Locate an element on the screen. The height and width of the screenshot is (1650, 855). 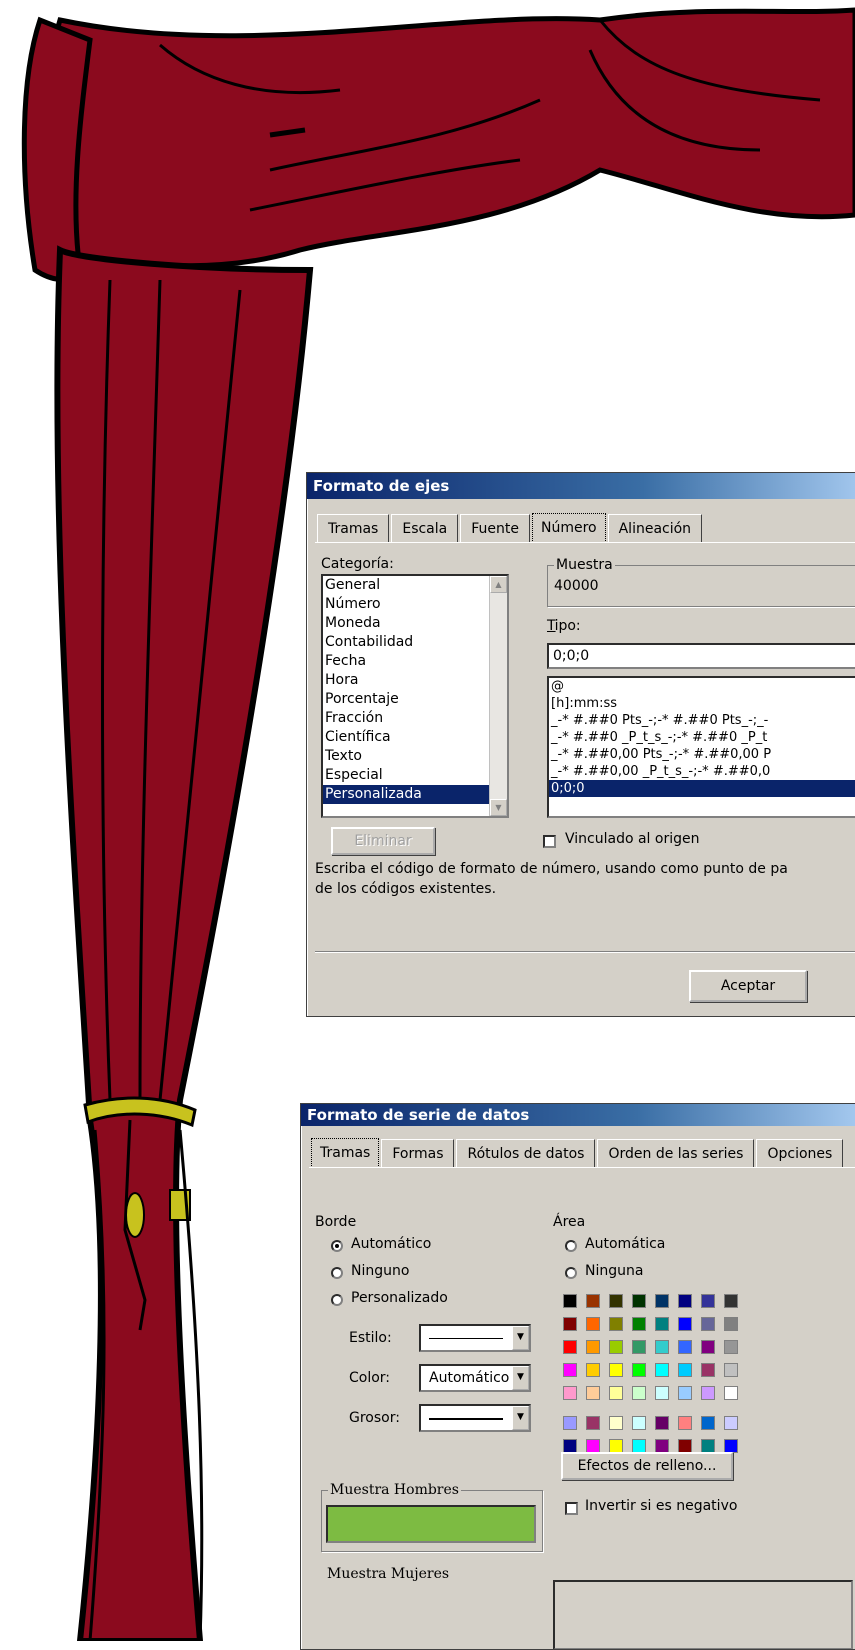
list-item: Contabilidad is located at coordinates (415, 642).